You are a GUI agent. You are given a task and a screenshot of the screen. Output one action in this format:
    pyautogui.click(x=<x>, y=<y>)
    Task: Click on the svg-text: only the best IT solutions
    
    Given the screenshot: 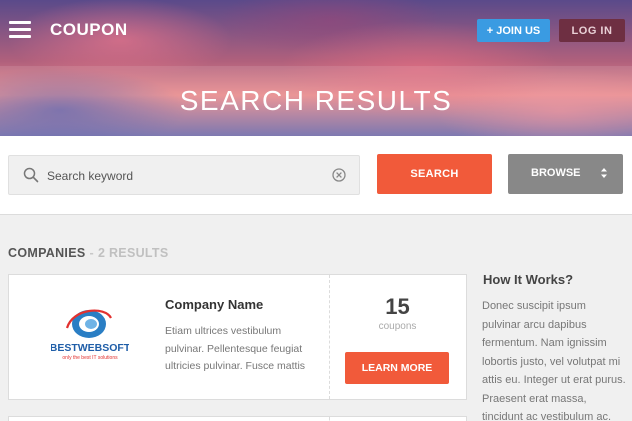 What is the action you would take?
    pyautogui.click(x=90, y=358)
    